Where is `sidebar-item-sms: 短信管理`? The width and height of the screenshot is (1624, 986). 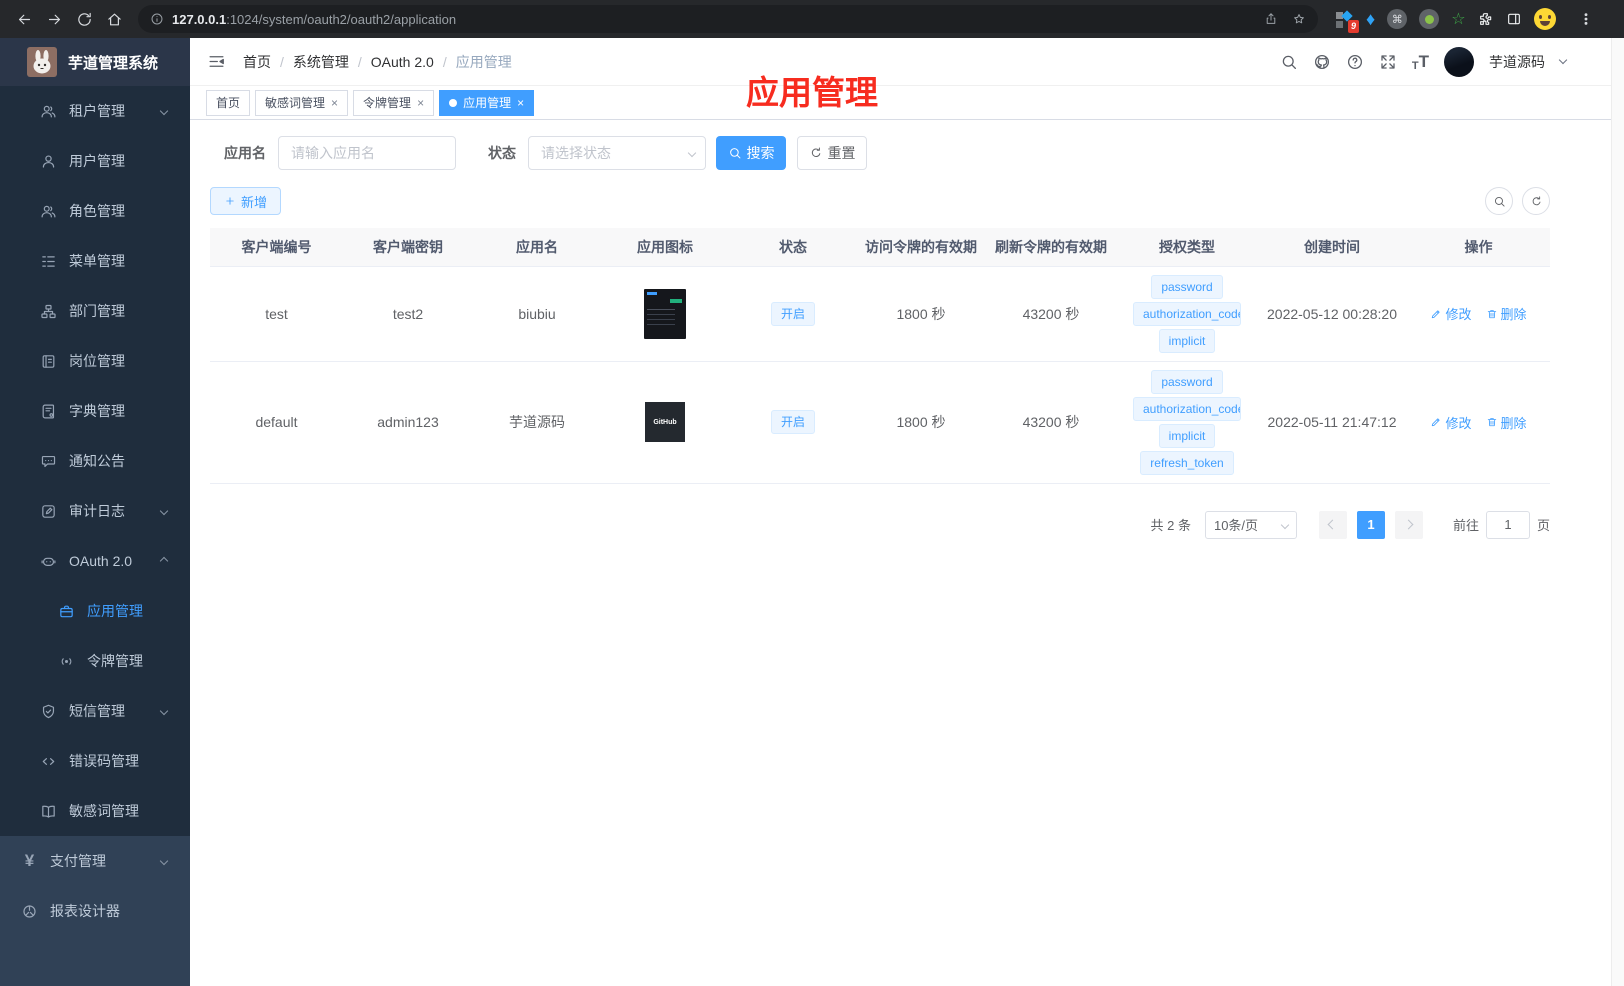
sidebar-item-sms: 短信管理 is located at coordinates (95, 711).